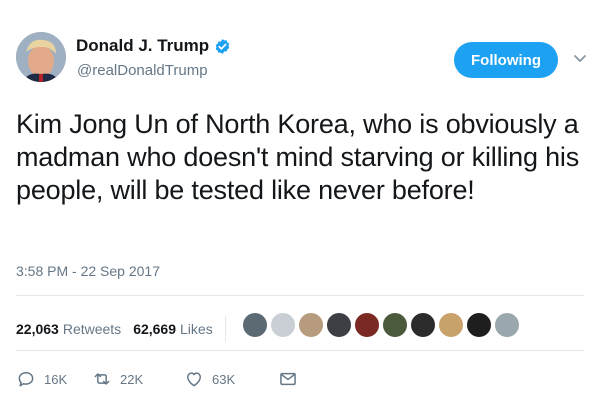  What do you see at coordinates (154, 329) in the screenshot?
I see `likes-count: 62,669` at bounding box center [154, 329].